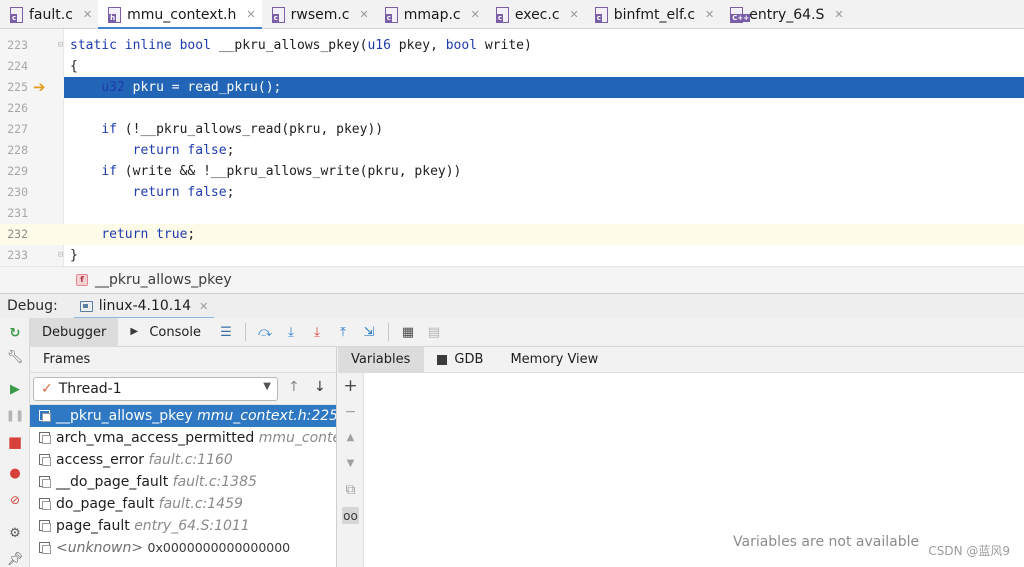  What do you see at coordinates (163, 280) in the screenshot?
I see `breadcrumb-function: __pkru_allows_pkey` at bounding box center [163, 280].